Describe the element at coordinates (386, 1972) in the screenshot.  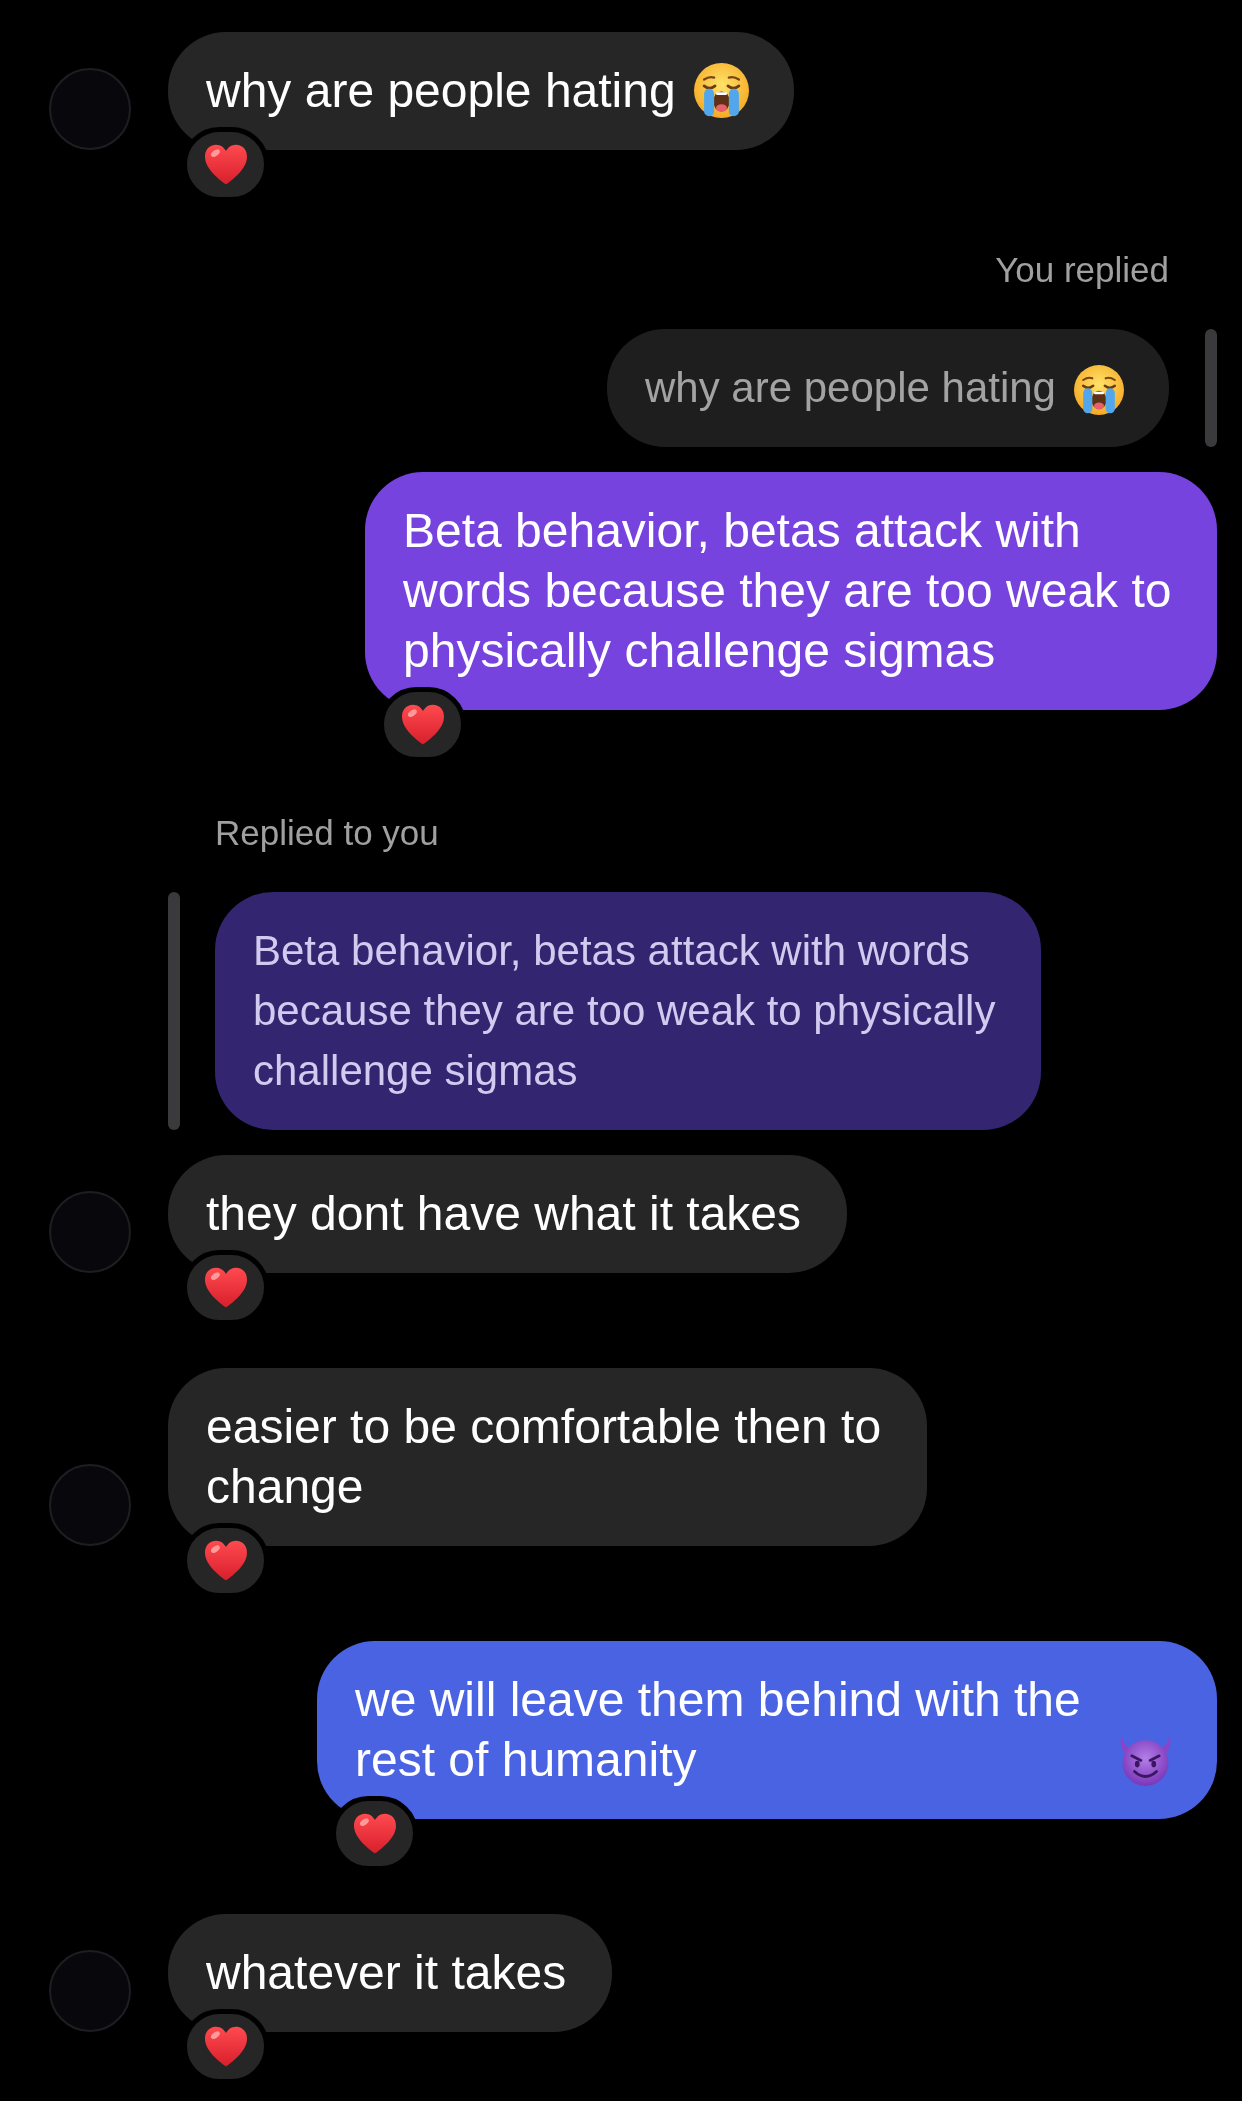
I see `message-text: whatever it takes` at that location.